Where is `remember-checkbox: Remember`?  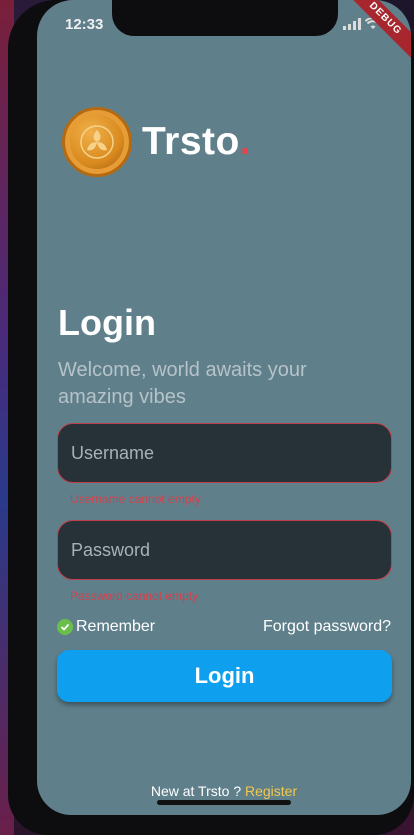
remember-checkbox: Remember is located at coordinates (106, 627).